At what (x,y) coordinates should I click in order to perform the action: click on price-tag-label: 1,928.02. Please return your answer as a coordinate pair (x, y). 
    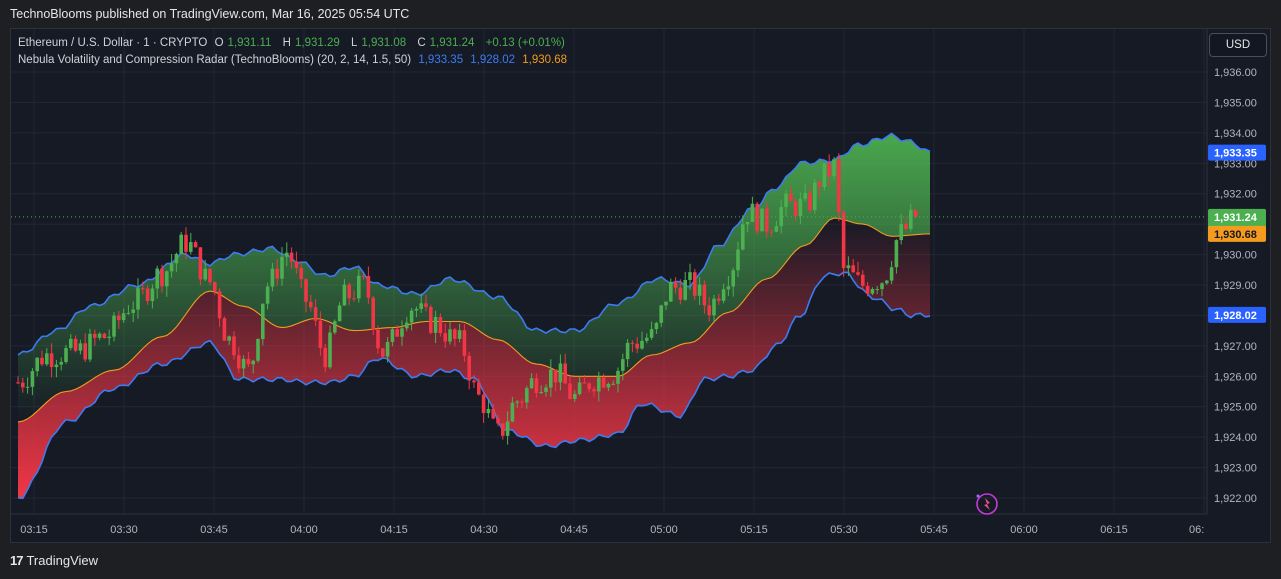
    Looking at the image, I should click on (1235, 316).